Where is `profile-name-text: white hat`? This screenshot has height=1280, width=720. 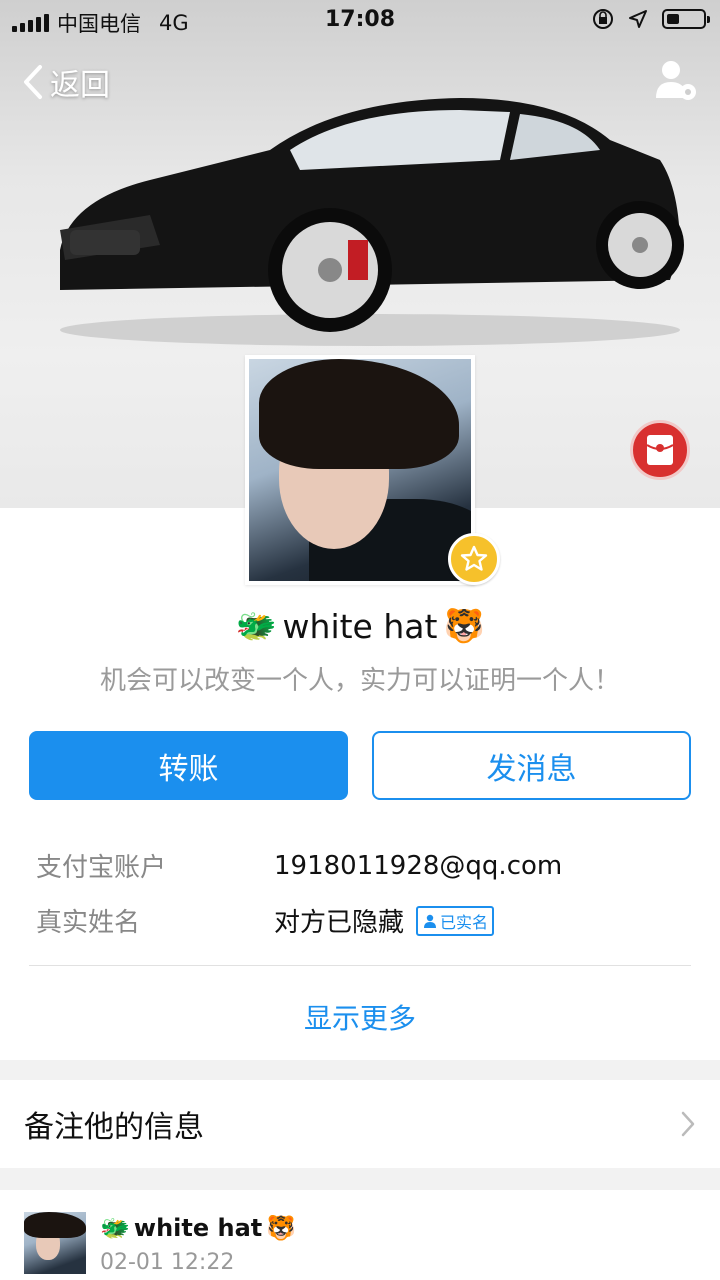
profile-name-text: white hat is located at coordinates (360, 626).